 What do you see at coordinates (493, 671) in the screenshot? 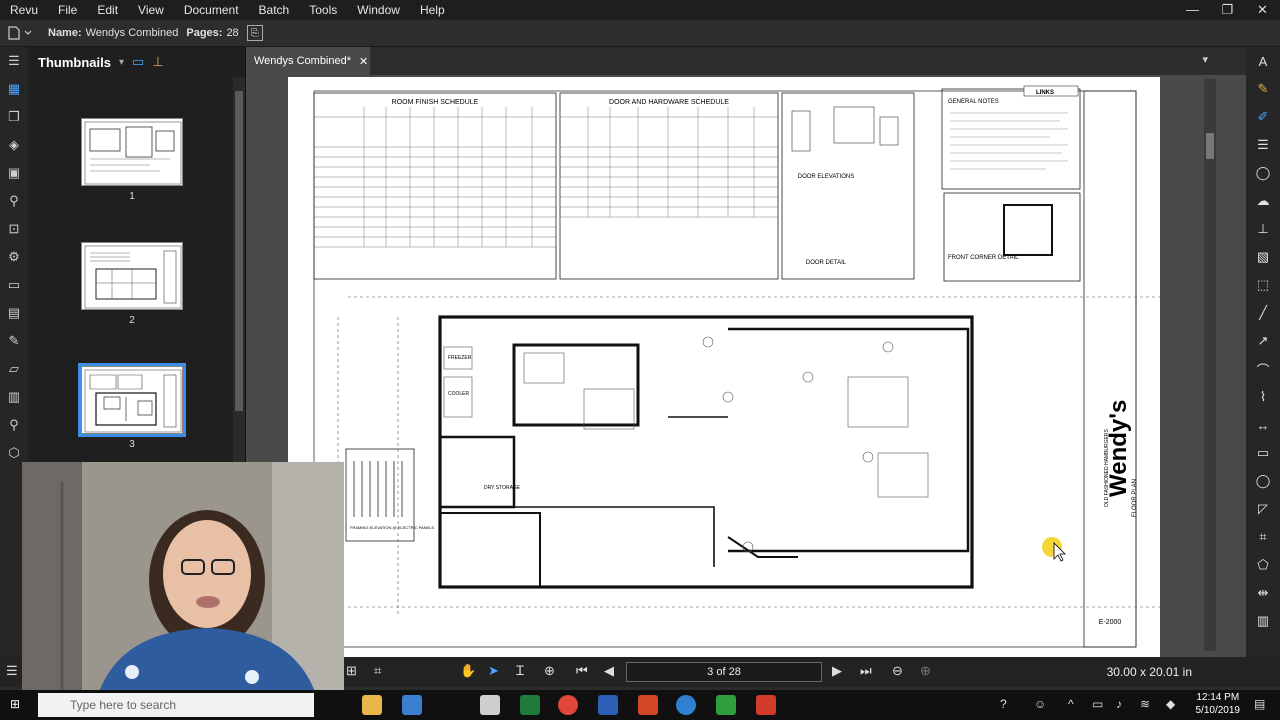
I see `select-cursor-icon: ➤` at bounding box center [493, 671].